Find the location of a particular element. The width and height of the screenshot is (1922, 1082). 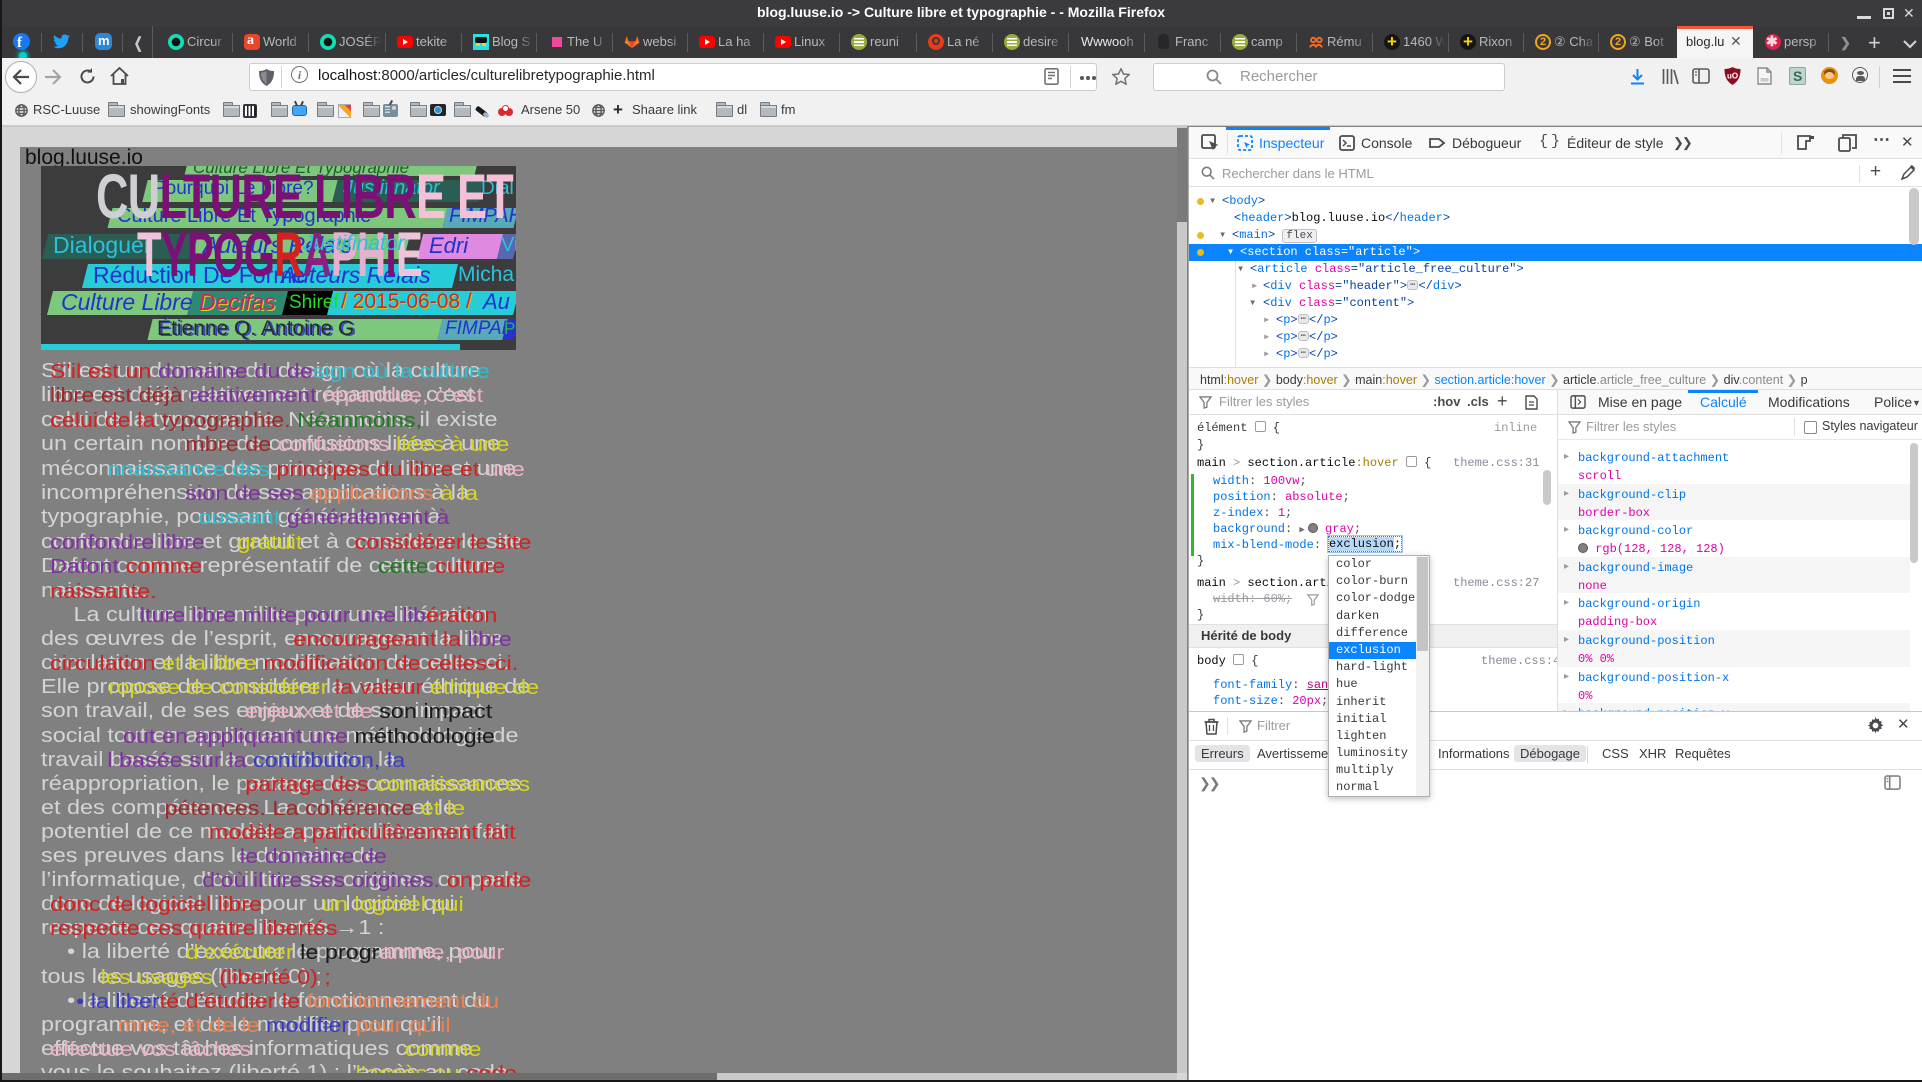

svg-text: uO is located at coordinates (1732, 76).